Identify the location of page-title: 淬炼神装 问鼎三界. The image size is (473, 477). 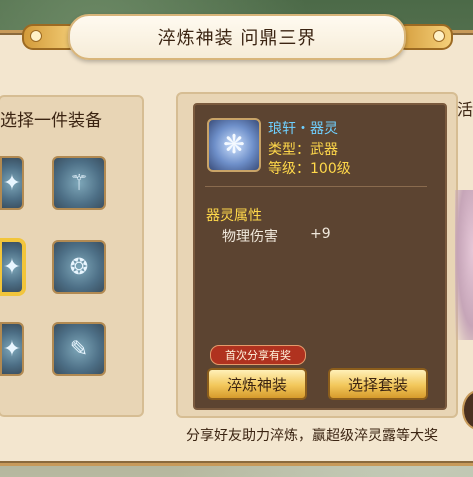
(237, 37).